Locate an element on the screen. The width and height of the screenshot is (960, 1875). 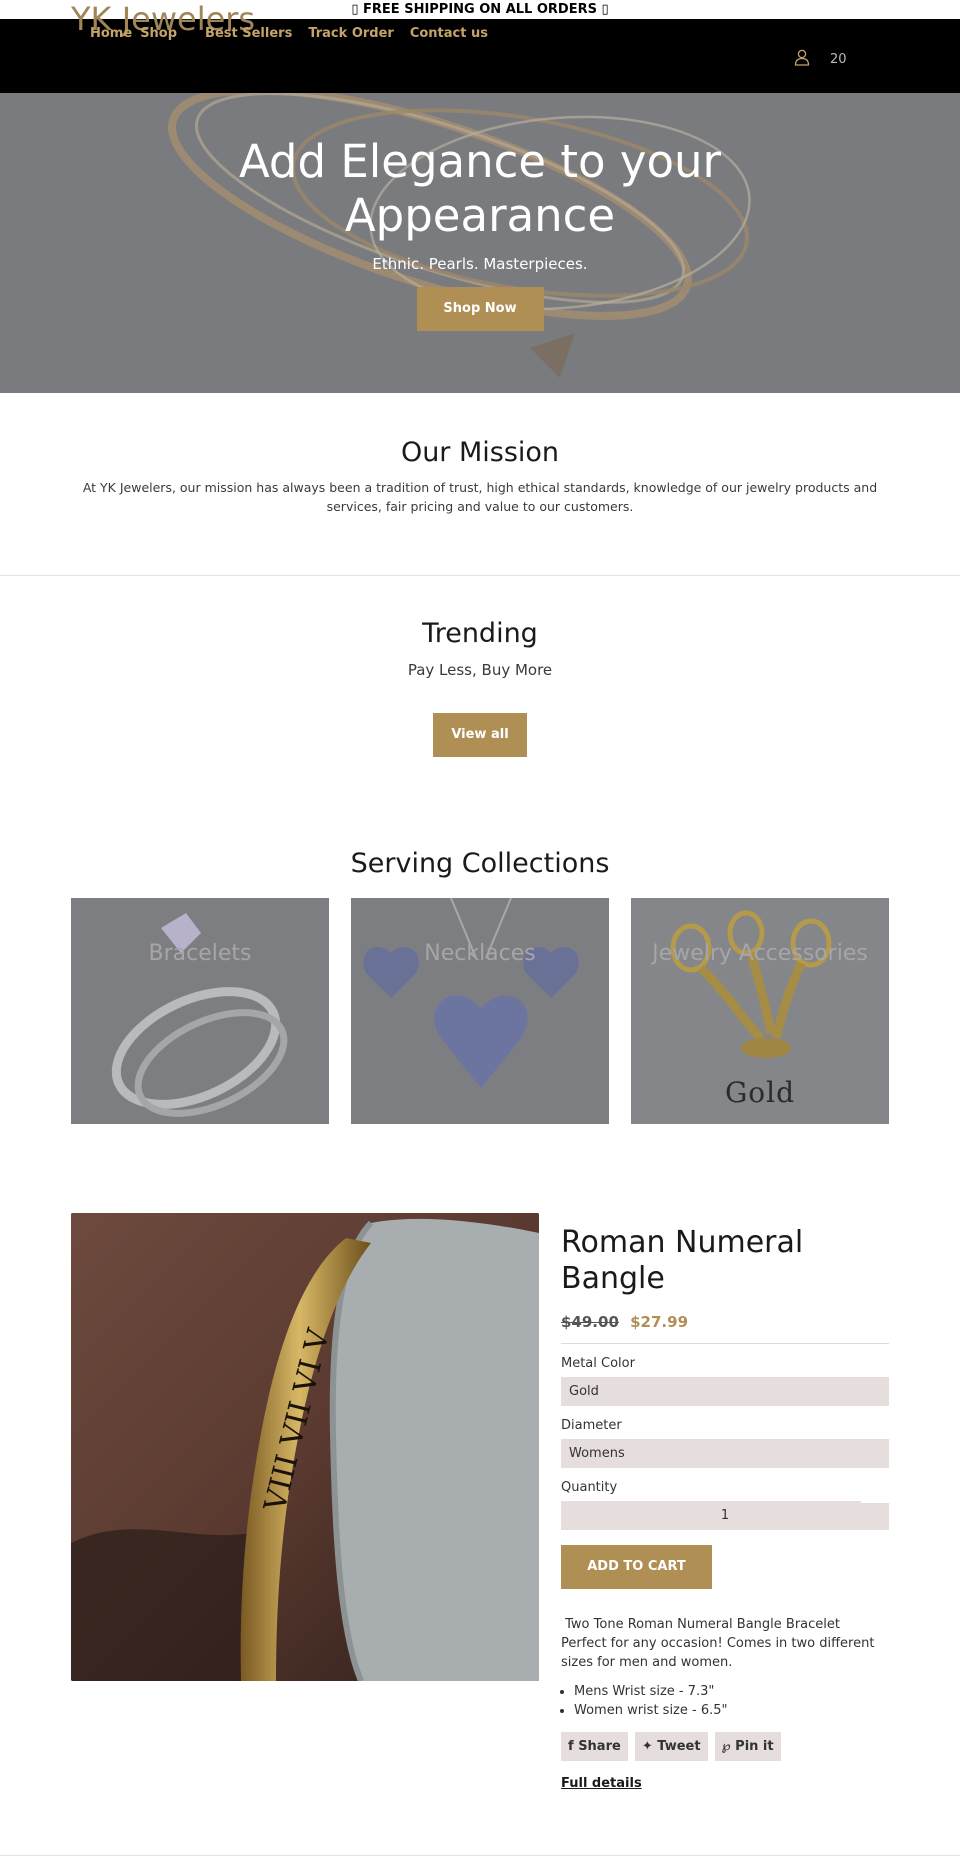
trending-title: Trending is located at coordinates (480, 633).